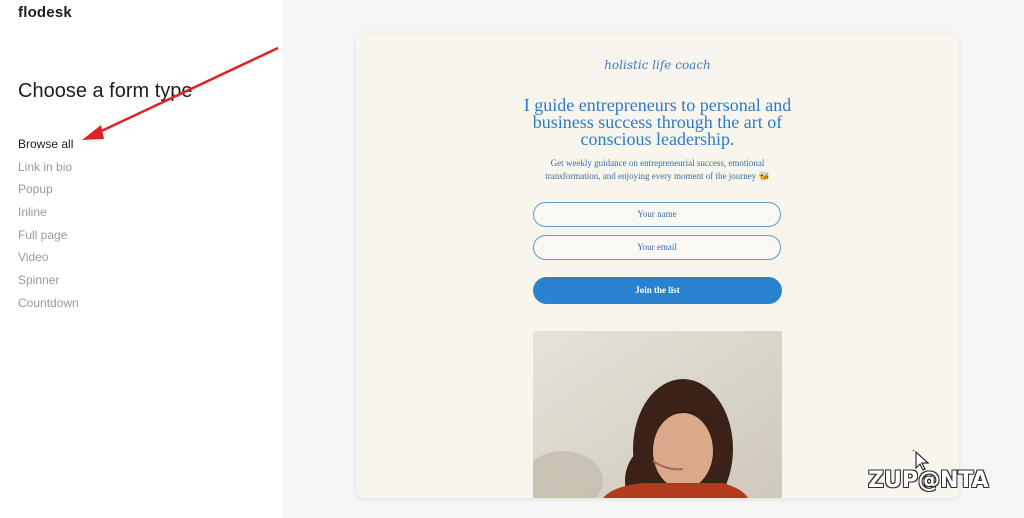 The width and height of the screenshot is (1024, 518). Describe the element at coordinates (48, 215) in the screenshot. I see `form-type-inline: Inline` at that location.